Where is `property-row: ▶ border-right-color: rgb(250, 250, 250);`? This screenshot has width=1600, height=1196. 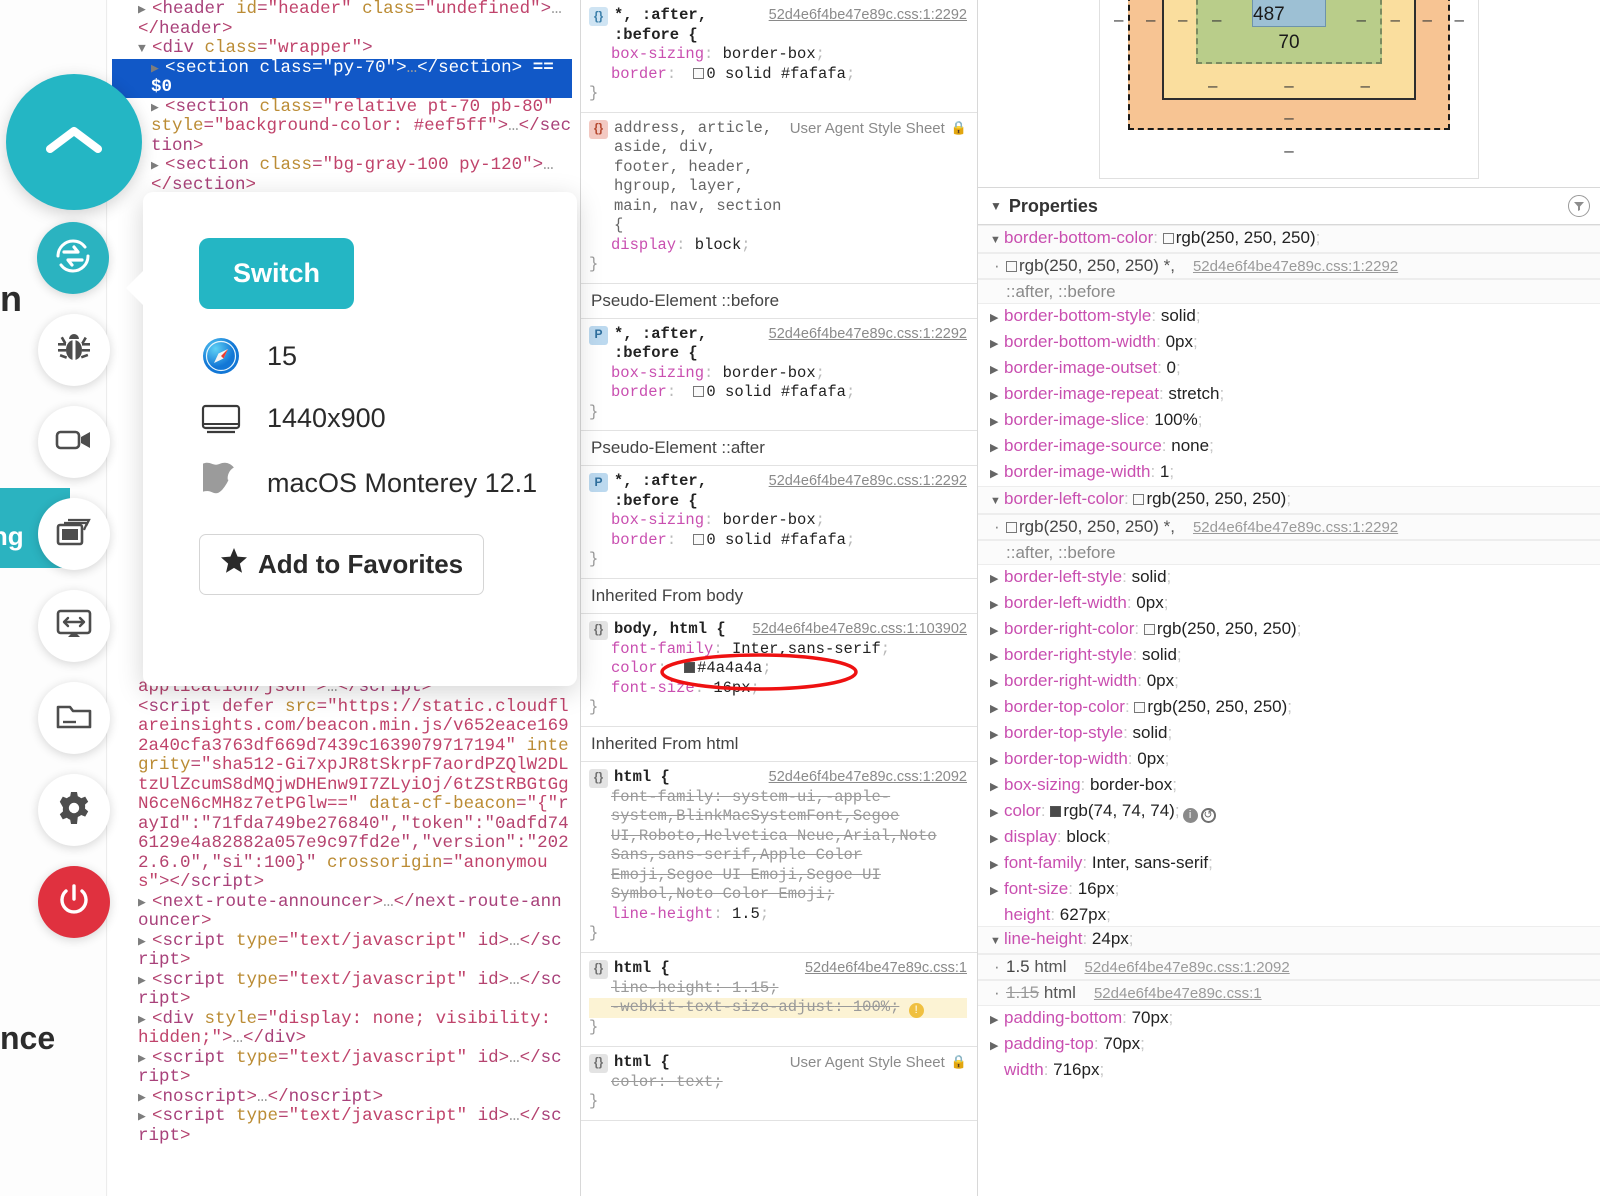 property-row: ▶ border-right-color: rgb(250, 250, 250); is located at coordinates (1289, 630).